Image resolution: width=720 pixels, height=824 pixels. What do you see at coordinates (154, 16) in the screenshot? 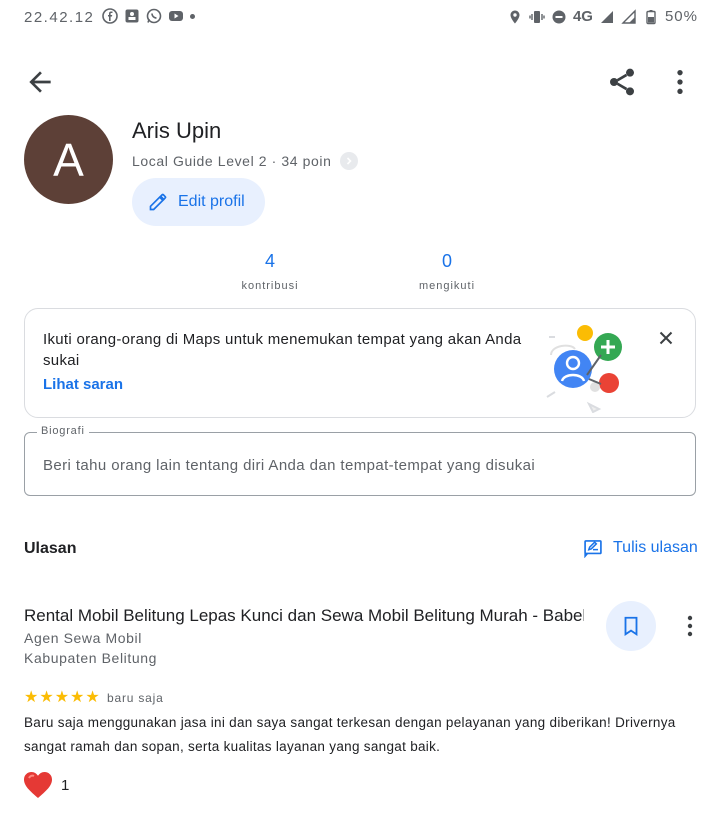
I see `whatsapp-icon` at bounding box center [154, 16].